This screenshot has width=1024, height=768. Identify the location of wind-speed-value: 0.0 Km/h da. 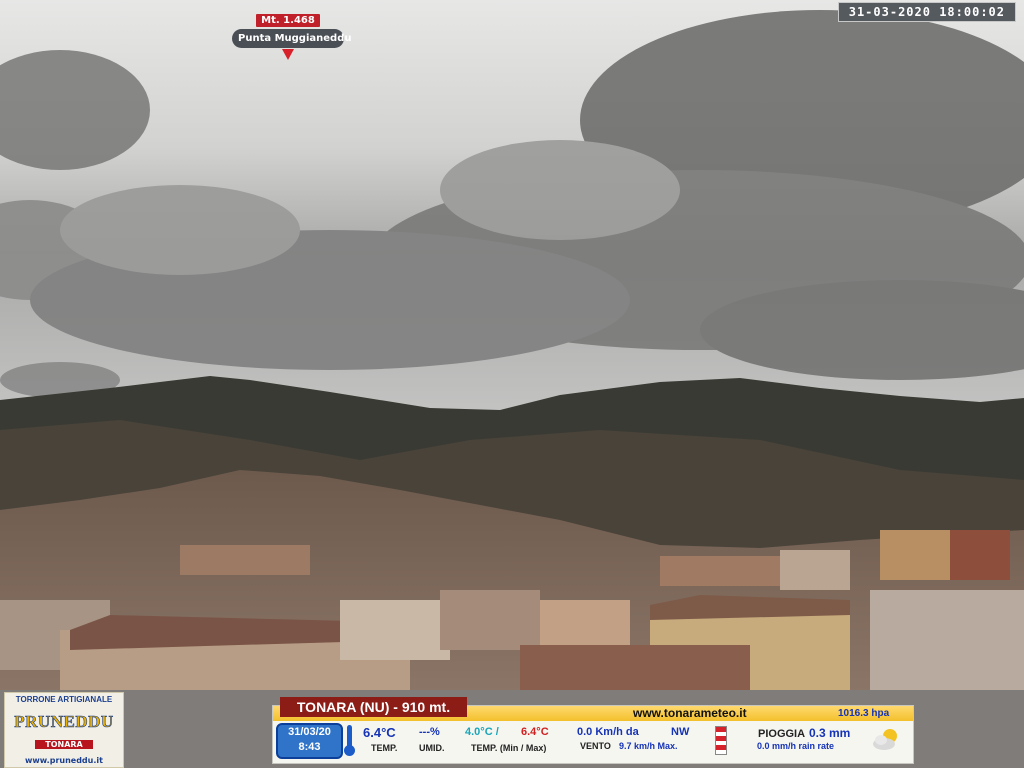
(608, 732).